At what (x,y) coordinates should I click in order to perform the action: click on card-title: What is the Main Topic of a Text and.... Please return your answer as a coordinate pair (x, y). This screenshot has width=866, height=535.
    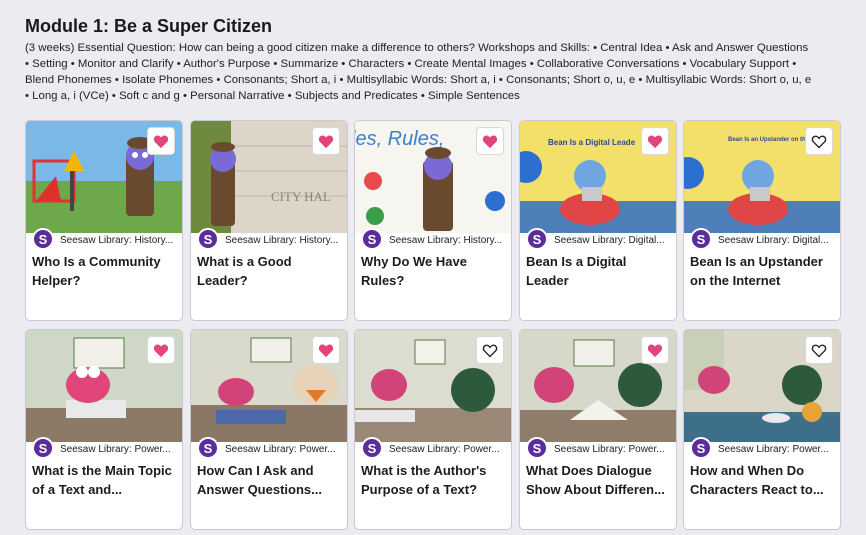
    Looking at the image, I should click on (105, 480).